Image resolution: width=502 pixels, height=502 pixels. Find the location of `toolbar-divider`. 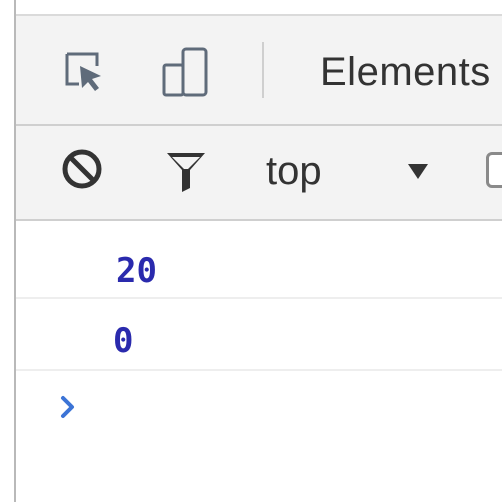

toolbar-divider is located at coordinates (263, 70).